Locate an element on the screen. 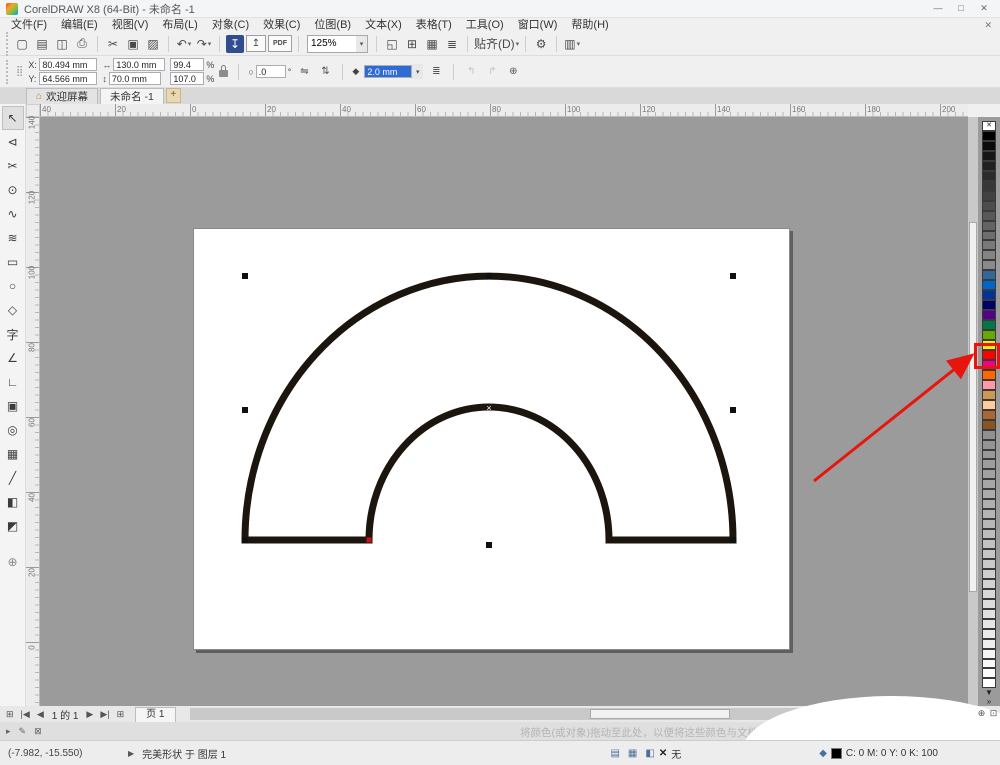 The height and width of the screenshot is (765, 1000). menu-item-8: 文本(X) is located at coordinates (383, 25).